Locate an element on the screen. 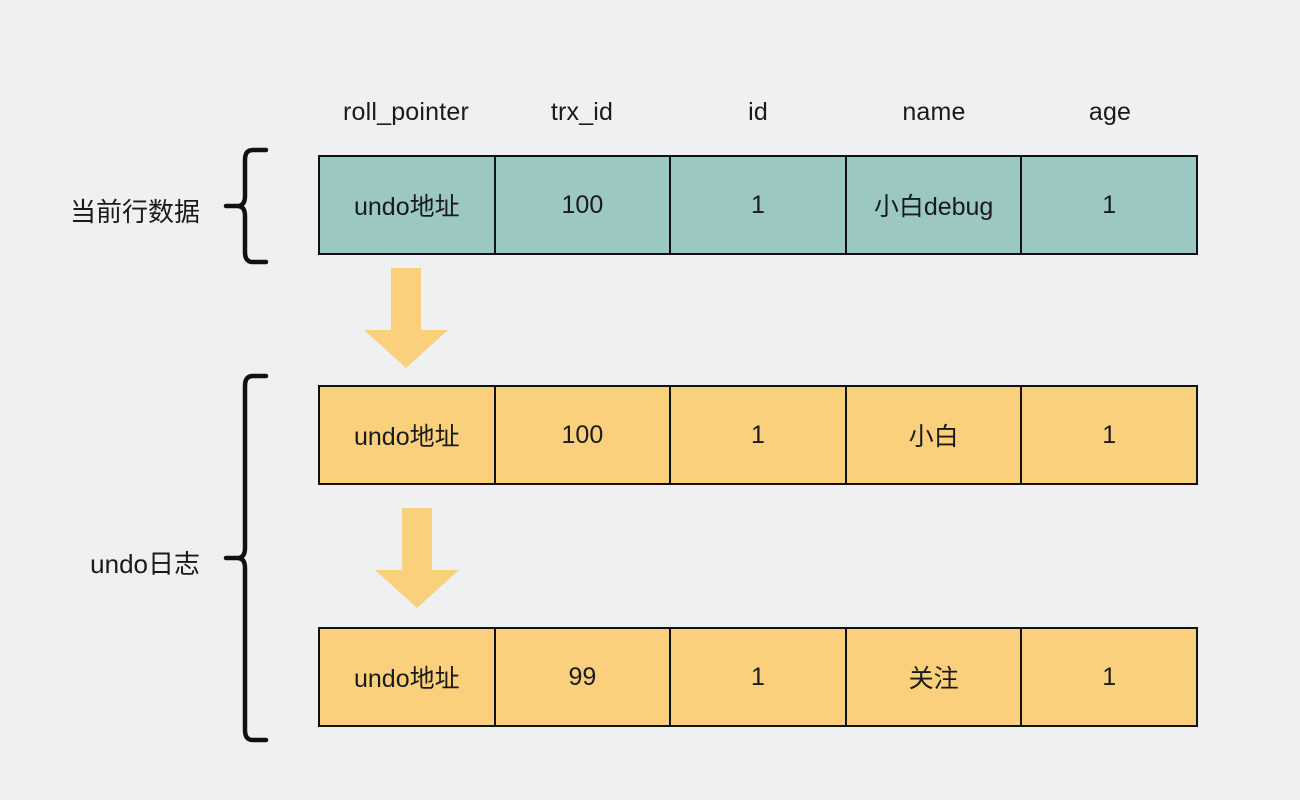  undo-row-2: undo地址 99 1 关注 1 is located at coordinates (758, 677).